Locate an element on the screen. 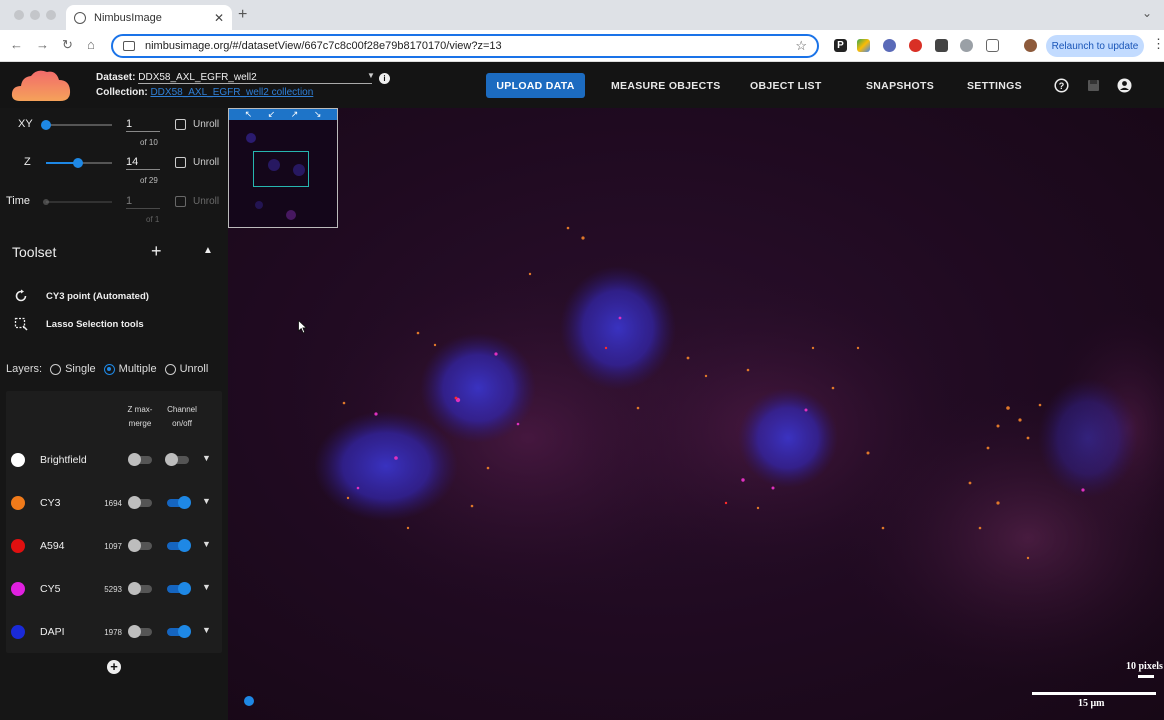  upload-data-button: UPLOAD DATA is located at coordinates (535, 85).